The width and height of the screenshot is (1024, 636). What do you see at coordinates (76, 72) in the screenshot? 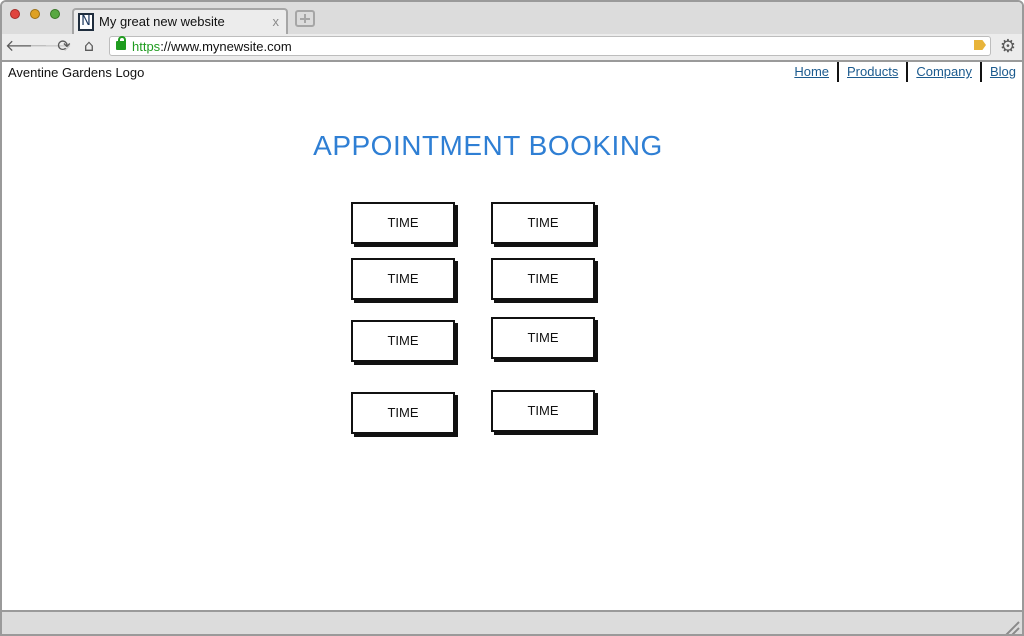
I see `site-logo: Aventine Gardens Logo` at bounding box center [76, 72].